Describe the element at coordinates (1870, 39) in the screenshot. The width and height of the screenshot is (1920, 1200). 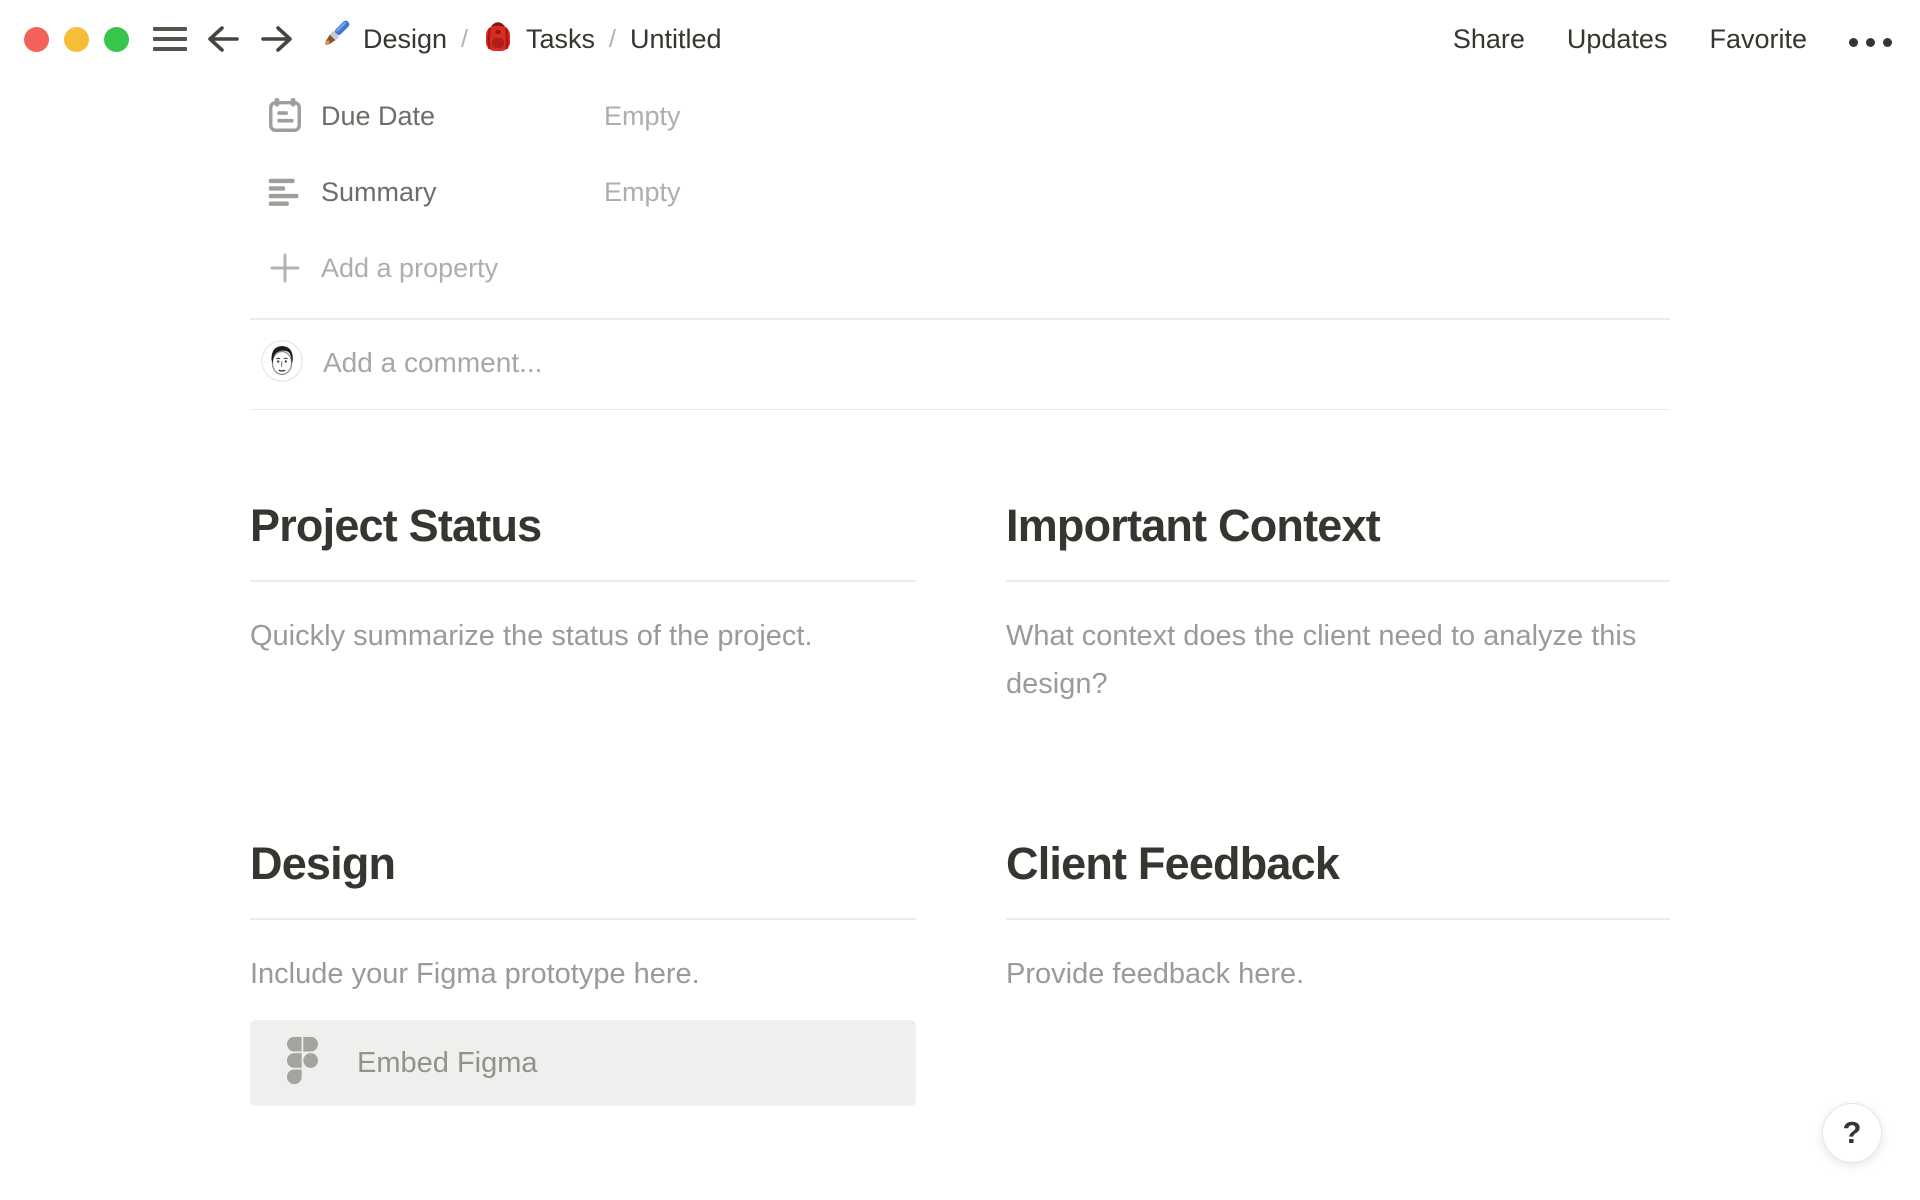
I see `ellipsis-icon` at that location.